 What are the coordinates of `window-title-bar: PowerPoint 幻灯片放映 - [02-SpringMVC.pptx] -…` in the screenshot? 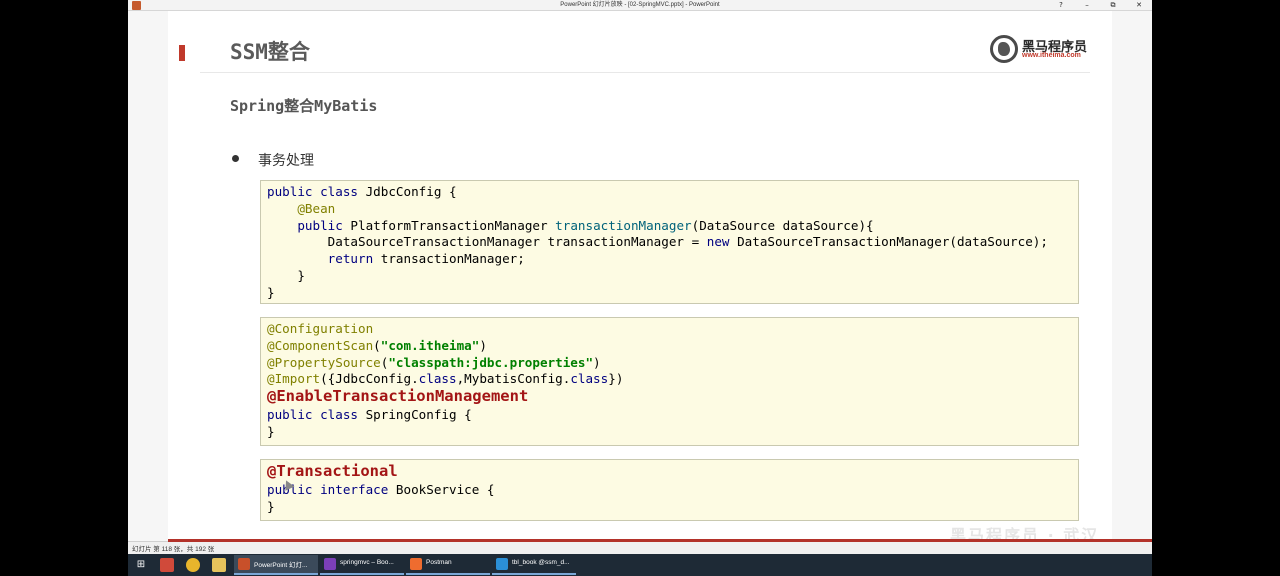 It's located at (640, 5).